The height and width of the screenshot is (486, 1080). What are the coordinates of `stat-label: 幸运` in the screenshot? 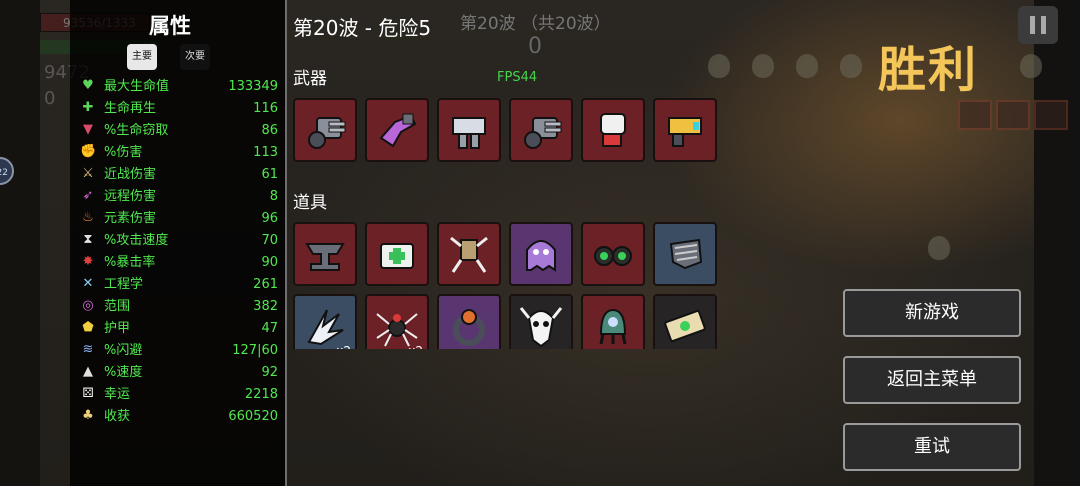 It's located at (117, 394).